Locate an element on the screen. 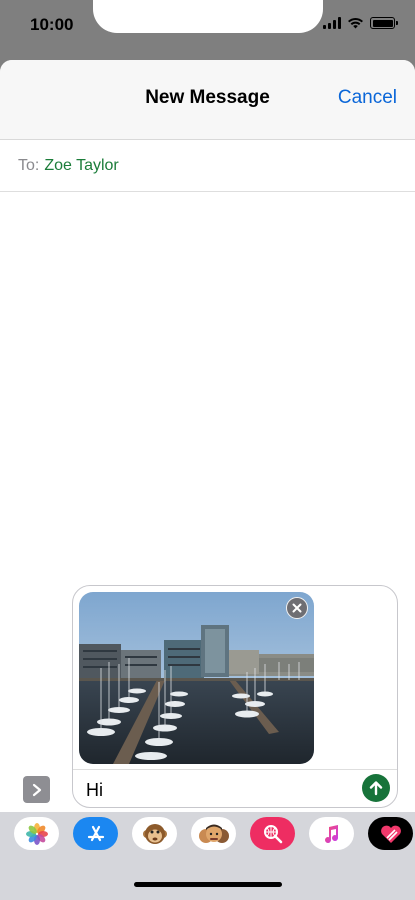 This screenshot has height=900, width=415. harbor-photo-image is located at coordinates (196, 678).